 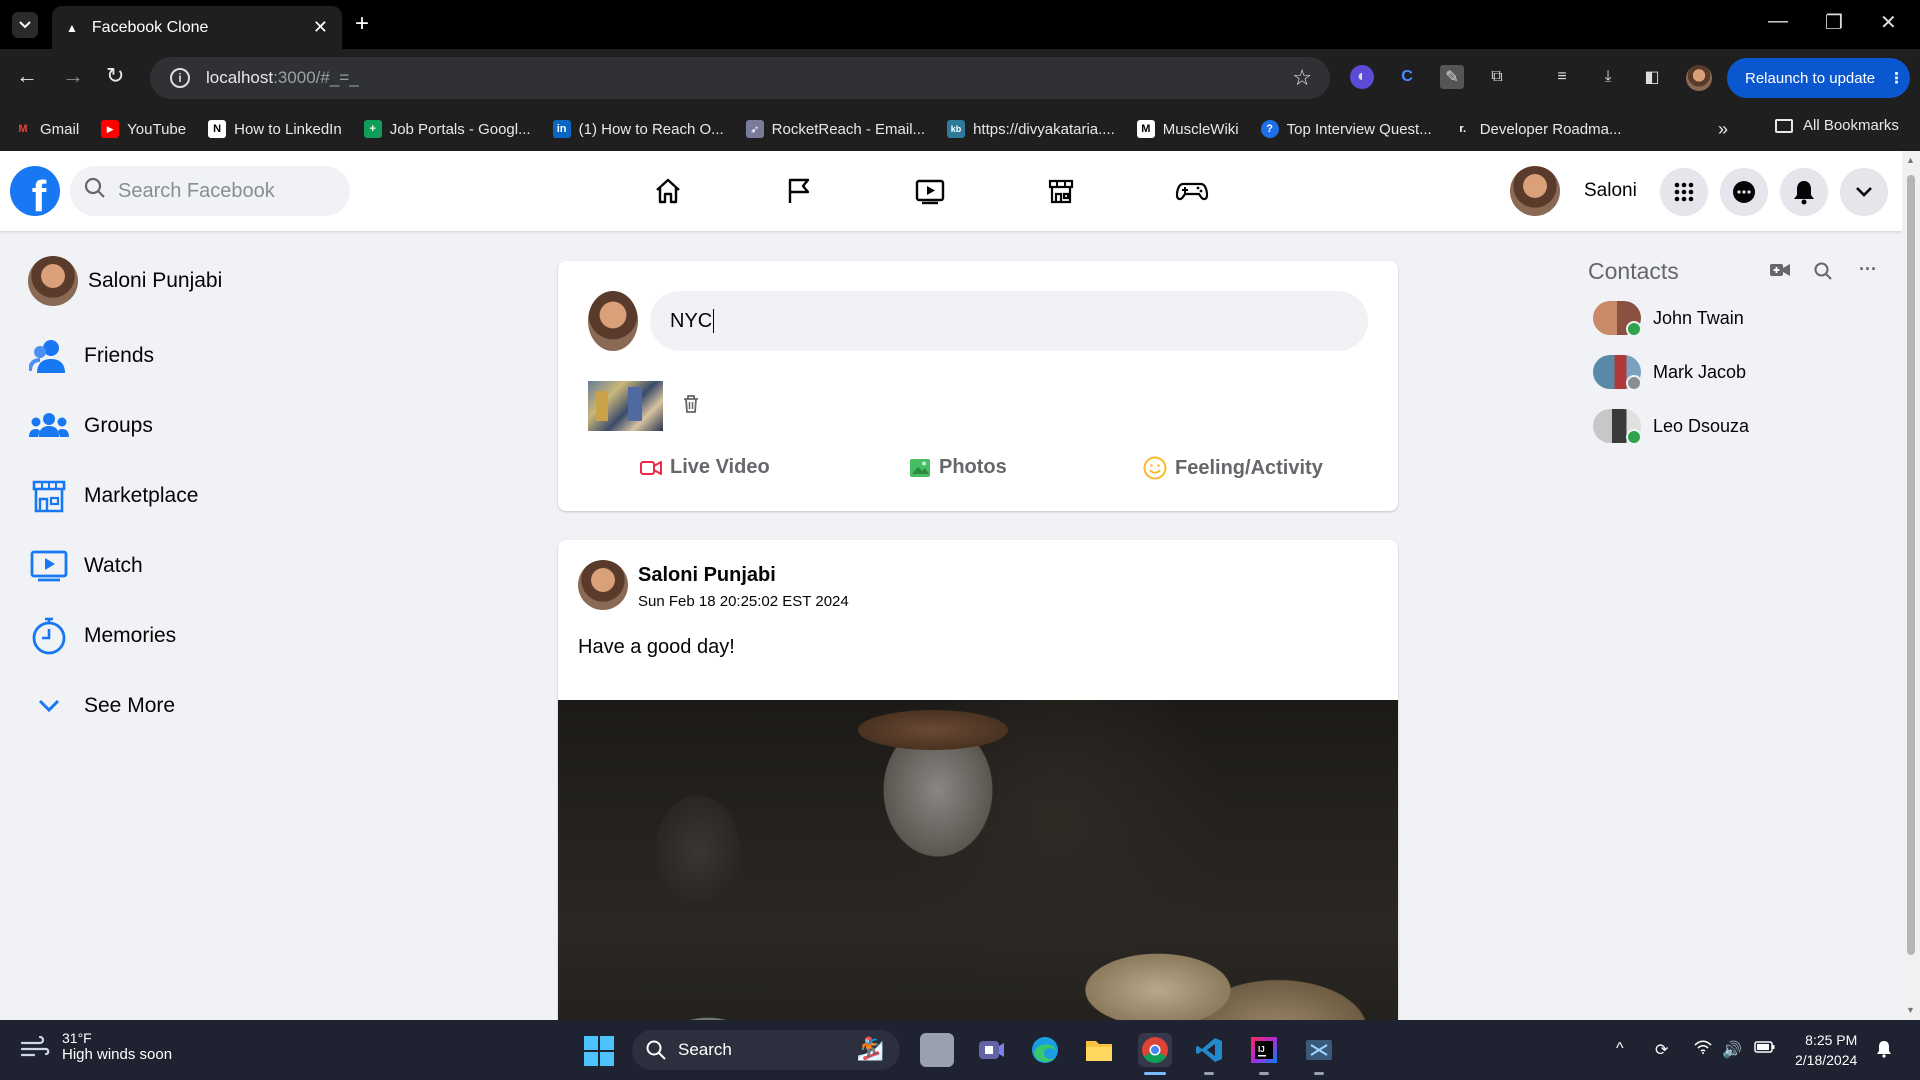 What do you see at coordinates (102, 636) in the screenshot?
I see `sidebar-item-memories: Memories` at bounding box center [102, 636].